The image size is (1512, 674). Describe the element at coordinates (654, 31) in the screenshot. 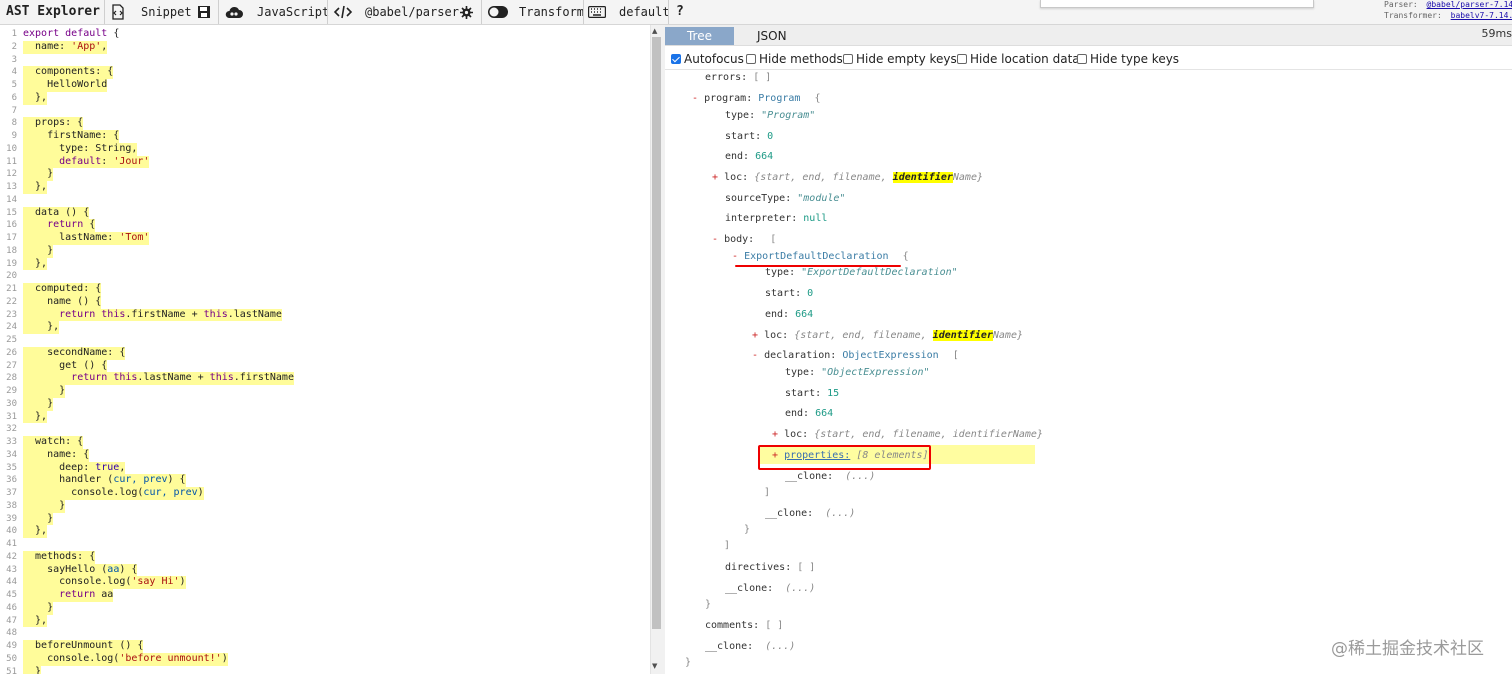

I see `scroll-up-arrow-icon: ▲` at that location.